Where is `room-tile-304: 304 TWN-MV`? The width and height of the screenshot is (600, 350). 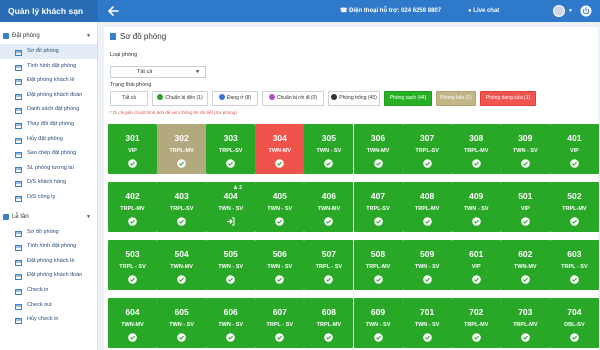
room-tile-304: 304 TWN-MV is located at coordinates (280, 149).